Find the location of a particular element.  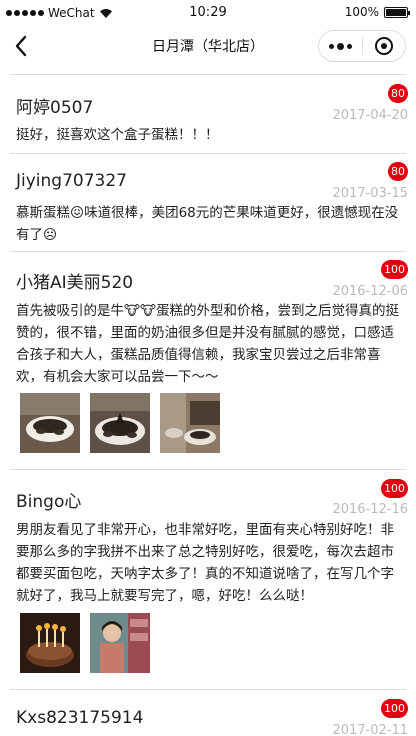

more-menu-button is located at coordinates (340, 46).